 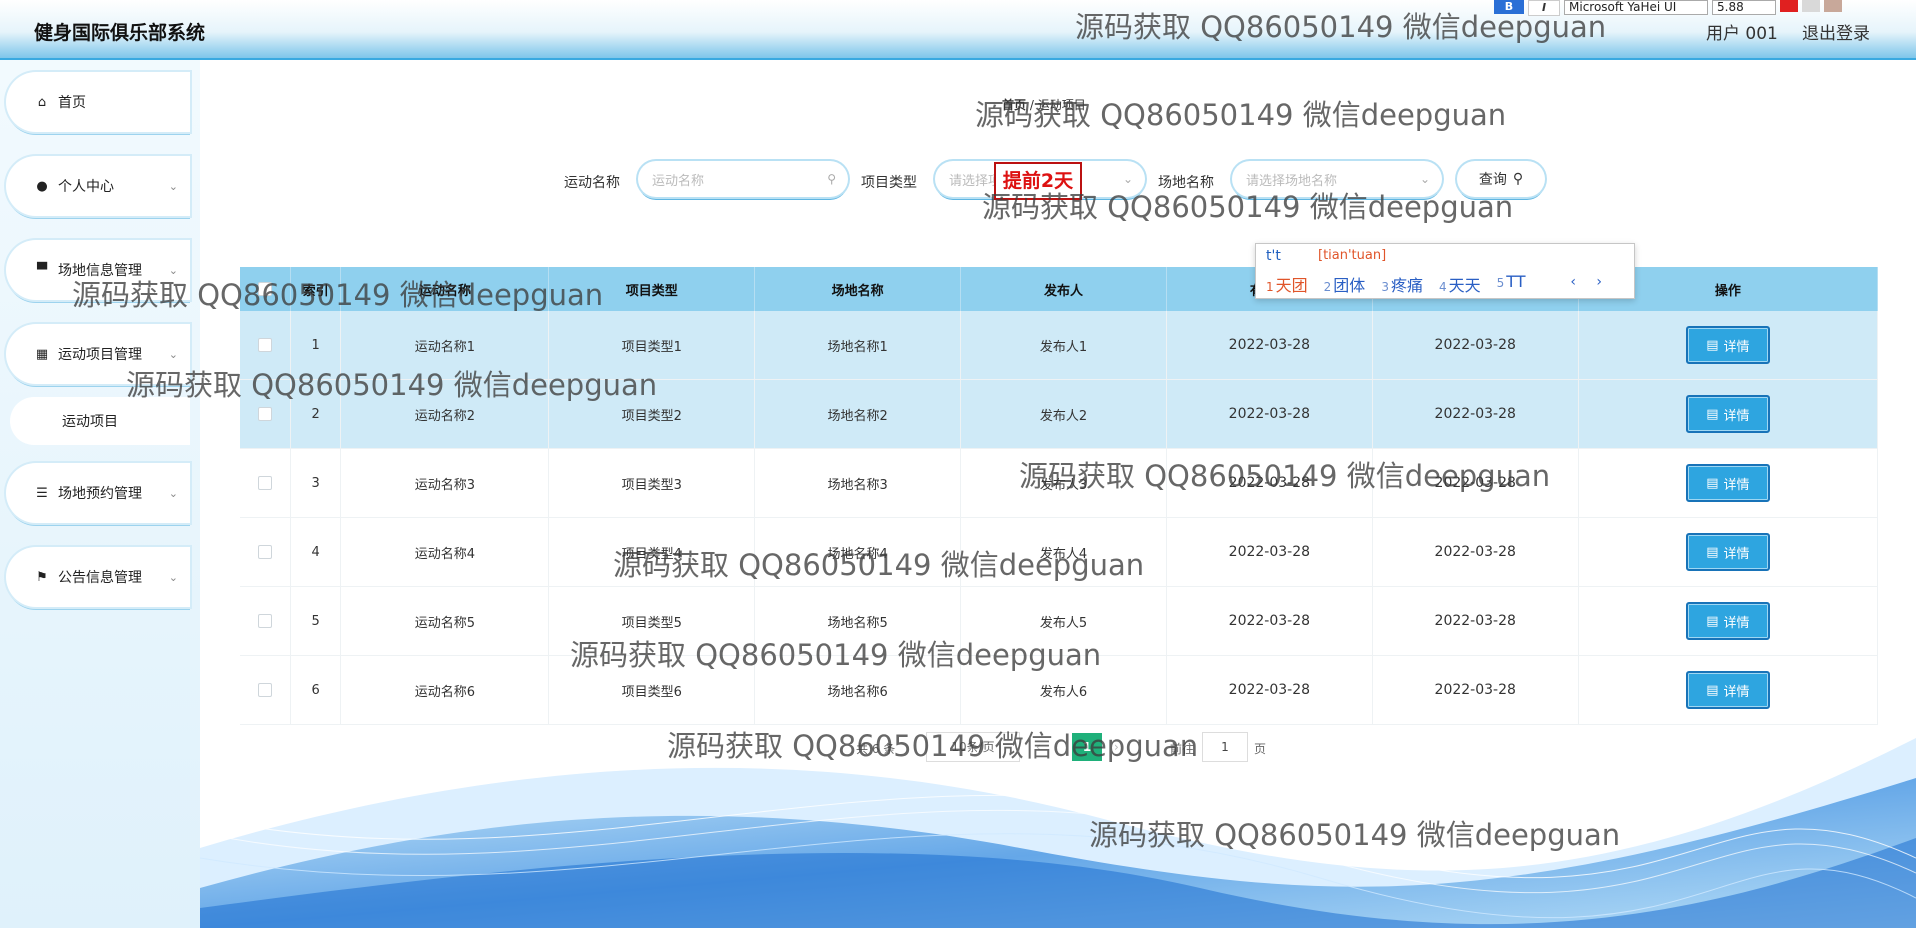 I want to click on goto-label: 前往, so click(x=1182, y=749).